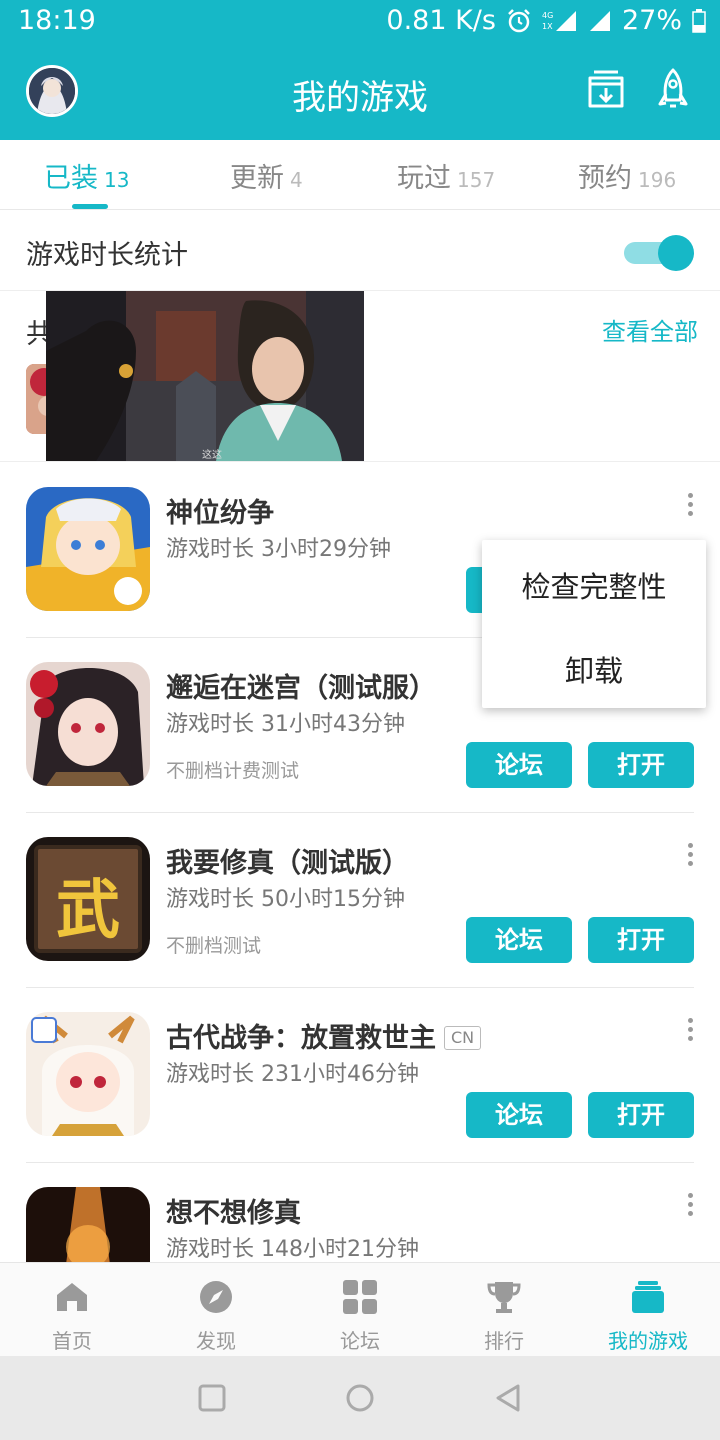 The image size is (720, 1440). What do you see at coordinates (257, 178) in the screenshot?
I see `tab-label: 更新` at bounding box center [257, 178].